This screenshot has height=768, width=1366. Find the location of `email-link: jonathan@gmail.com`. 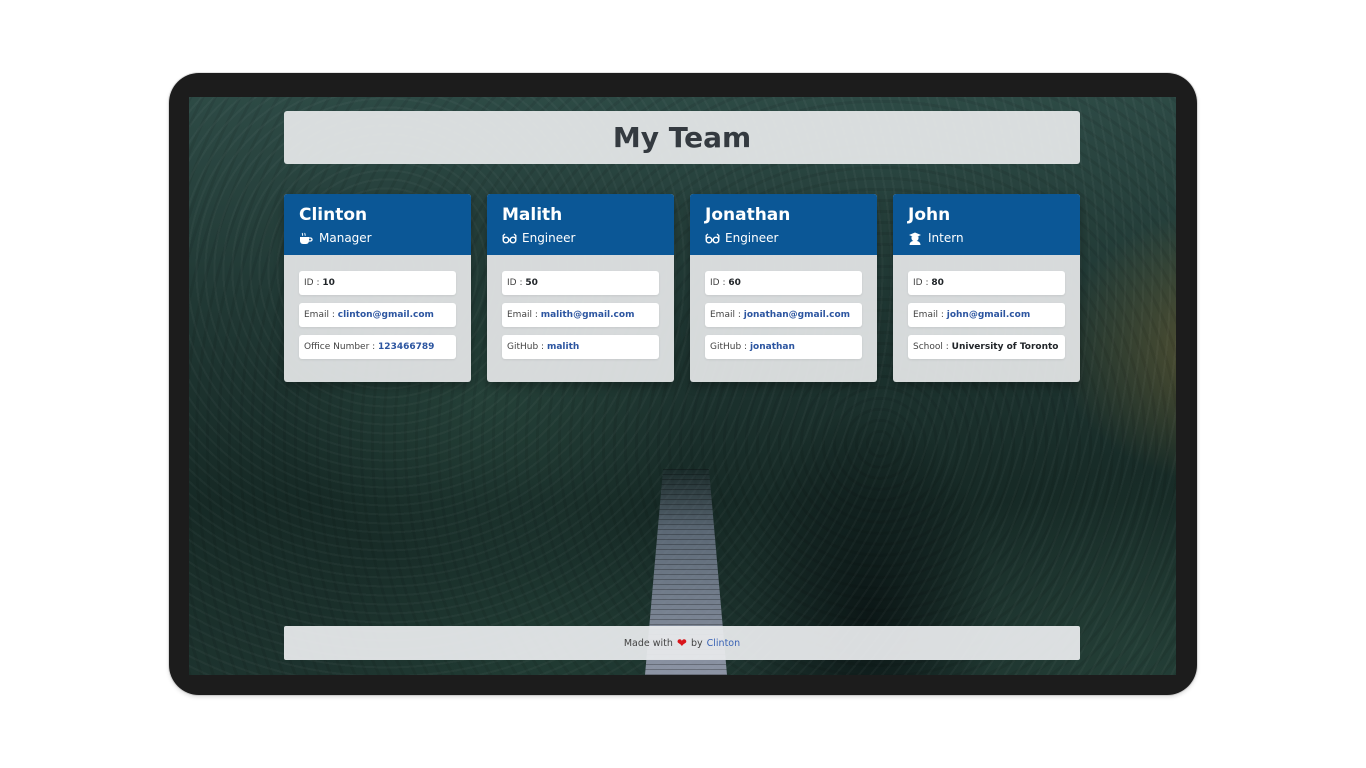

email-link: jonathan@gmail.com is located at coordinates (797, 315).